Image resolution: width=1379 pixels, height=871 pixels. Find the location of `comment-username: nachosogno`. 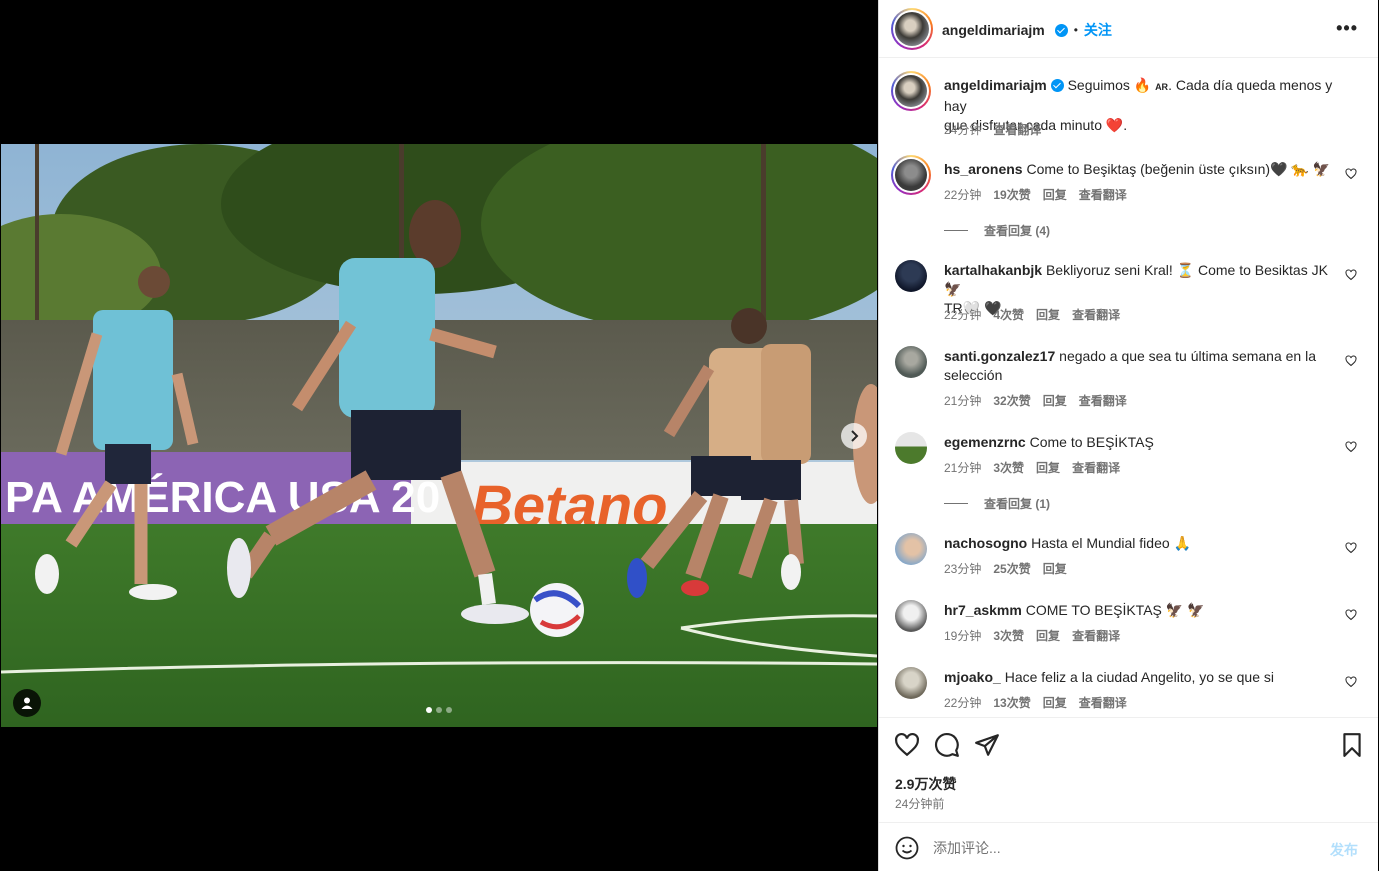

comment-username: nachosogno is located at coordinates (985, 543).